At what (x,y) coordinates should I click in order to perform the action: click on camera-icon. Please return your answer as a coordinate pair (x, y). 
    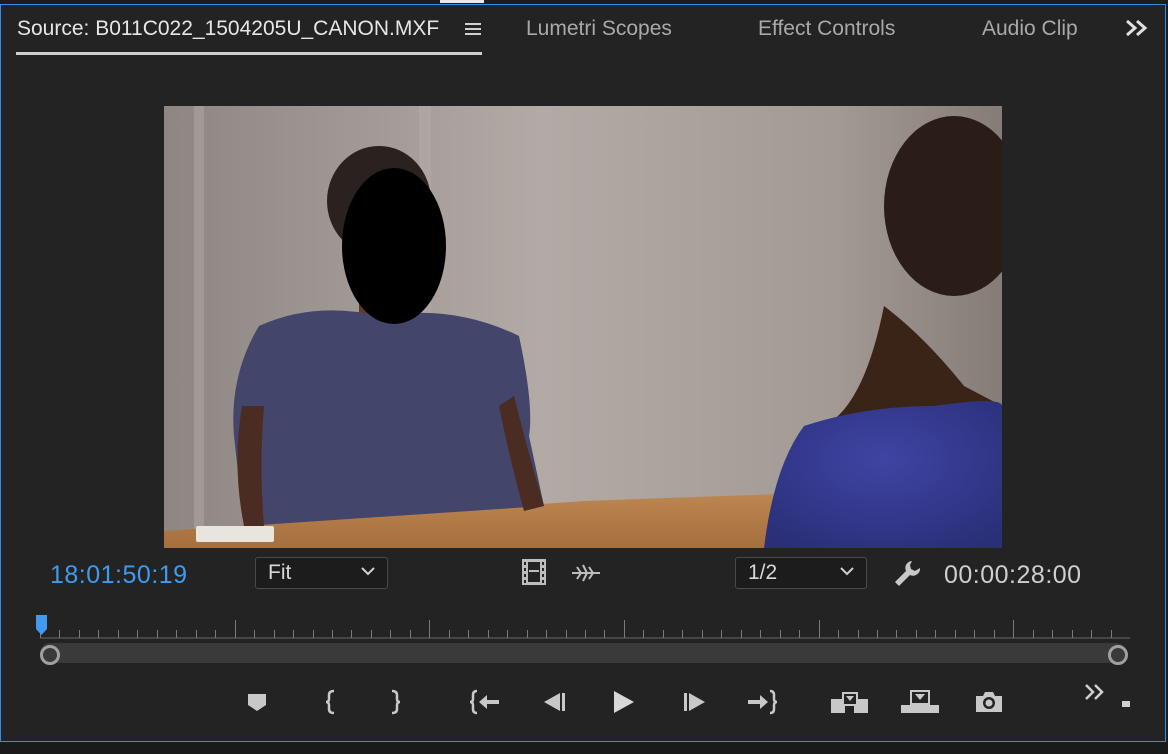
    Looking at the image, I should click on (989, 702).